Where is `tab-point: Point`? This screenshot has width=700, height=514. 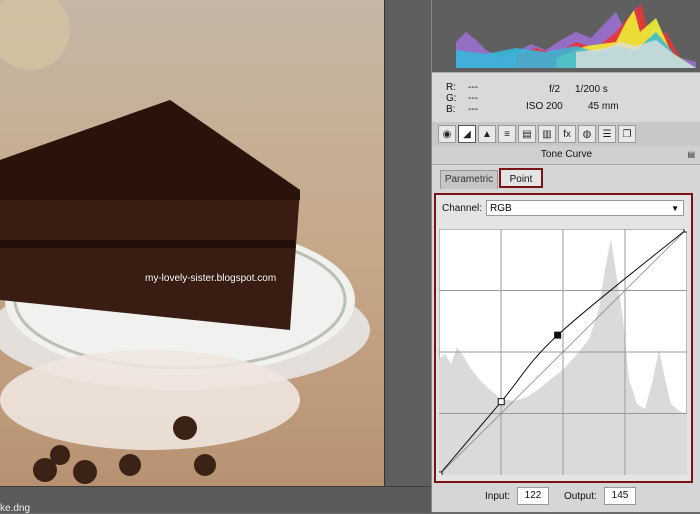 tab-point: Point is located at coordinates (521, 178).